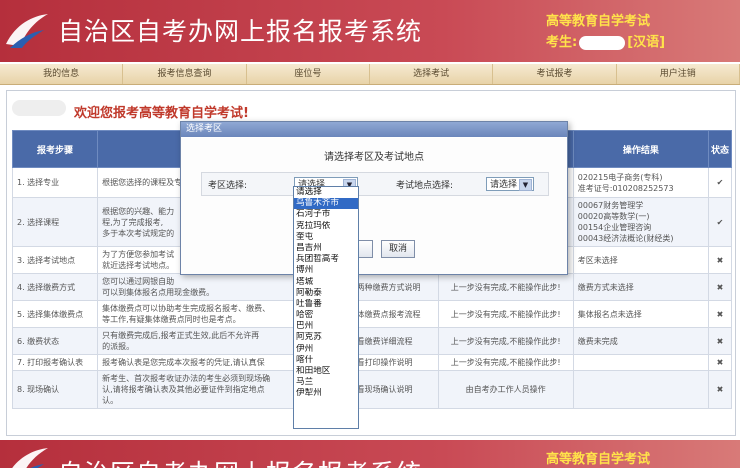 This screenshot has width=740, height=468. Describe the element at coordinates (39, 108) in the screenshot. I see `welcome-icon` at that location.